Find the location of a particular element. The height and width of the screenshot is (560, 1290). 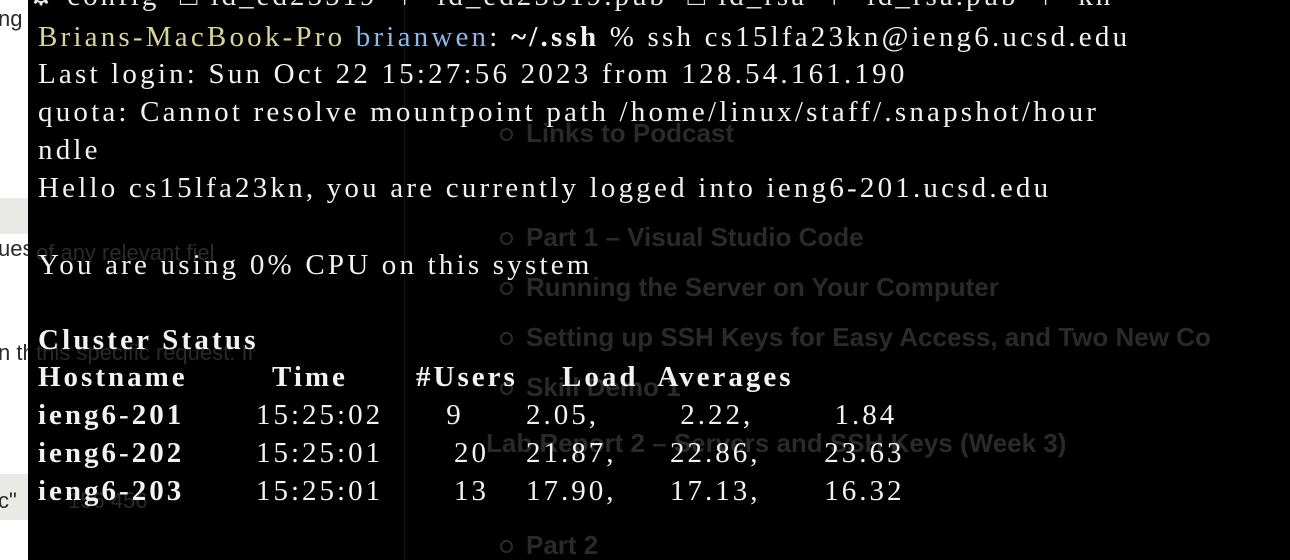

row-users: 20 is located at coordinates (471, 453).